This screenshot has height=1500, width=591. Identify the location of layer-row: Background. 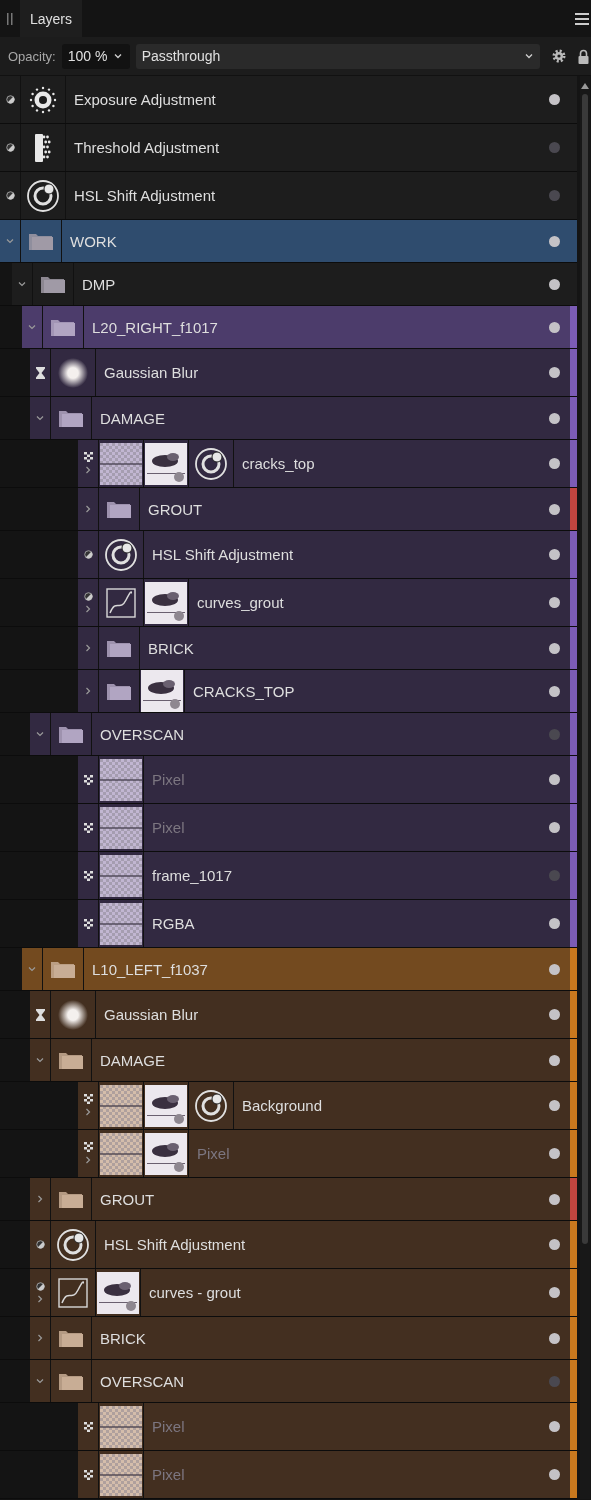
(327, 1105).